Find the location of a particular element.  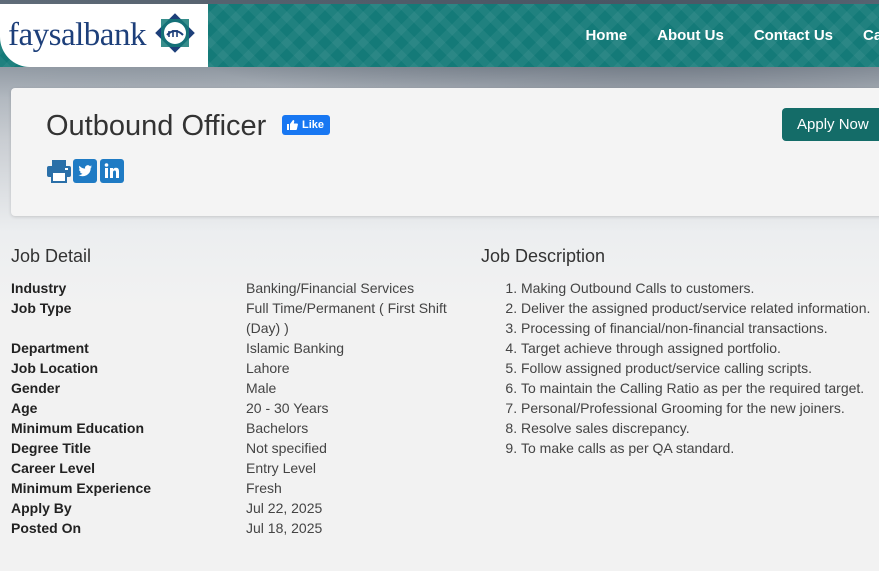

linkedin-icon is located at coordinates (112, 171).